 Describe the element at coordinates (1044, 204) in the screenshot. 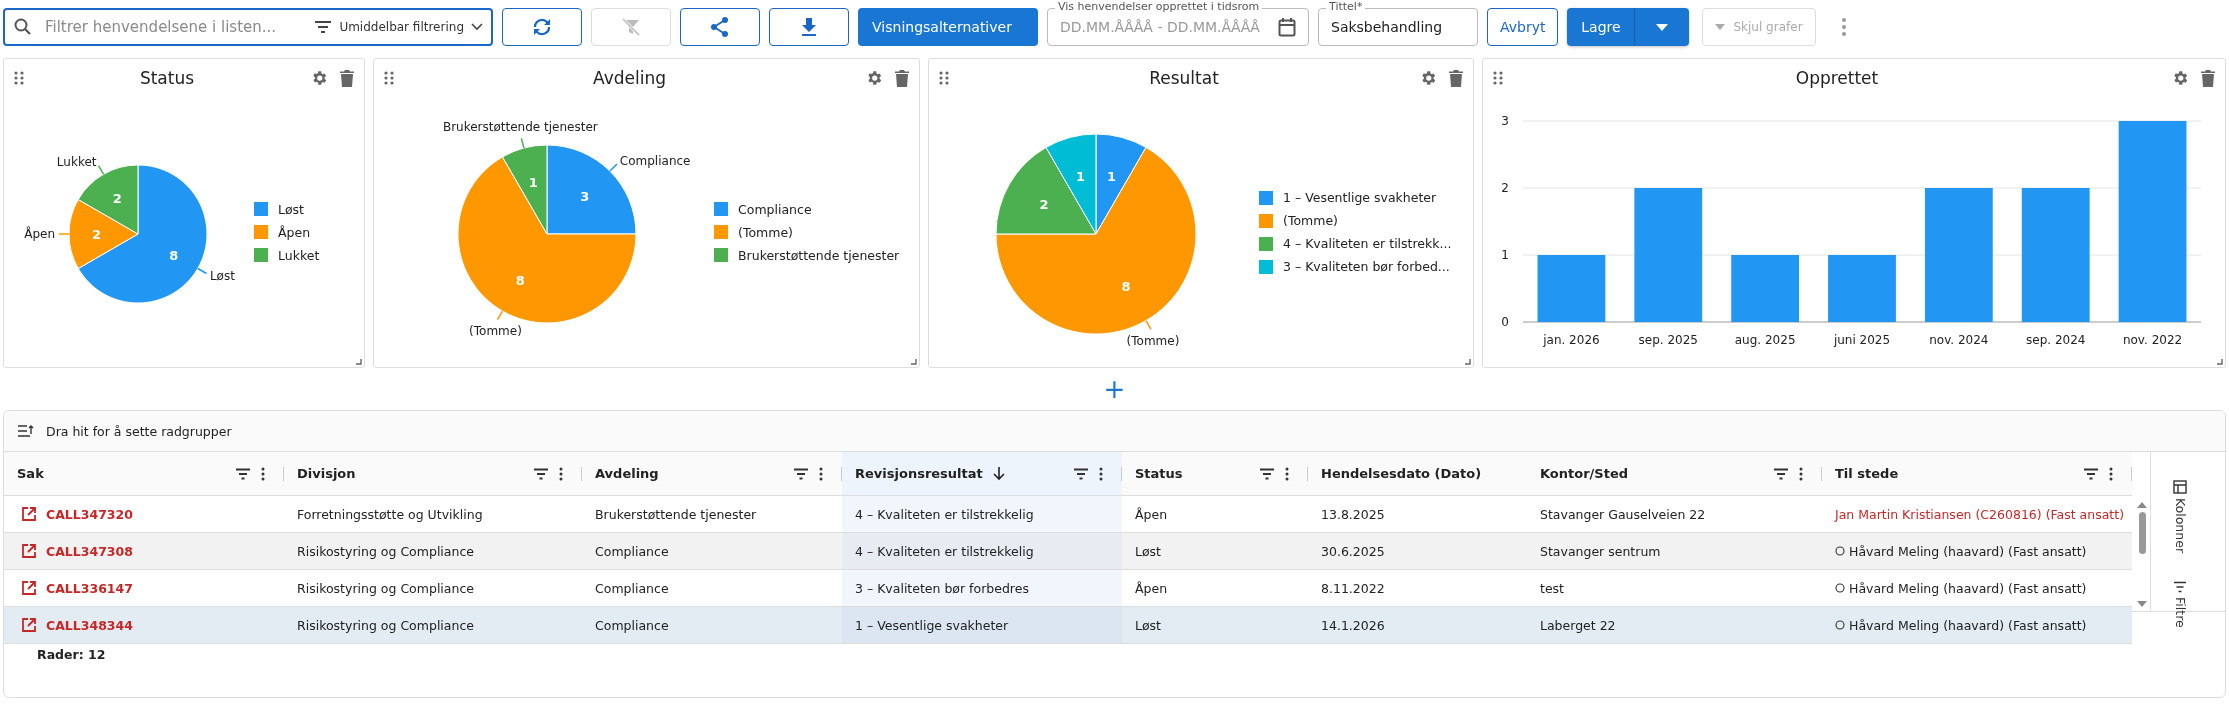

I see `data-label: 2` at that location.